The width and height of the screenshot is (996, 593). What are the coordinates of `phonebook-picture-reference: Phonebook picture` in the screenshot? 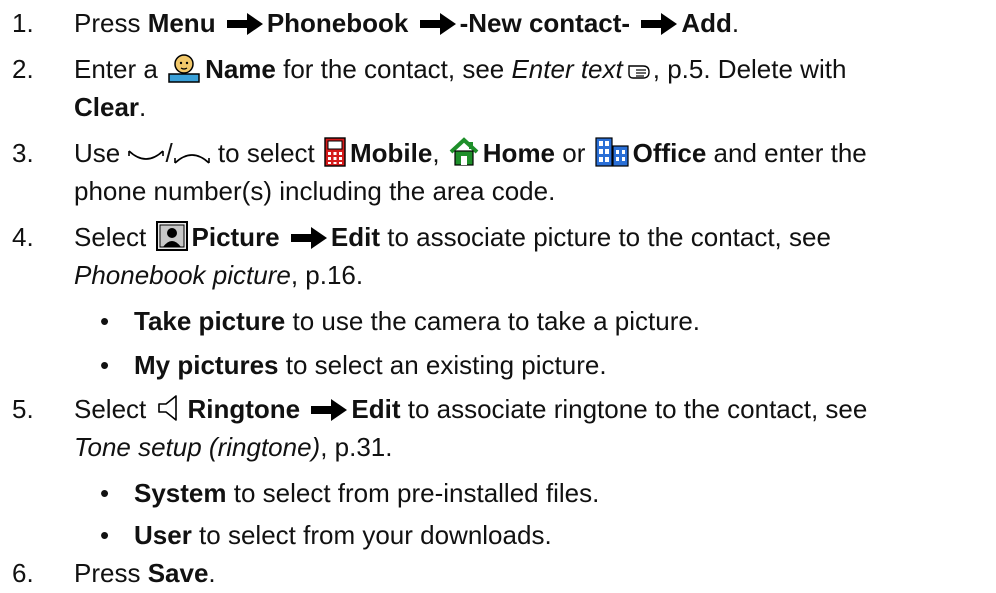 It's located at (182, 275).